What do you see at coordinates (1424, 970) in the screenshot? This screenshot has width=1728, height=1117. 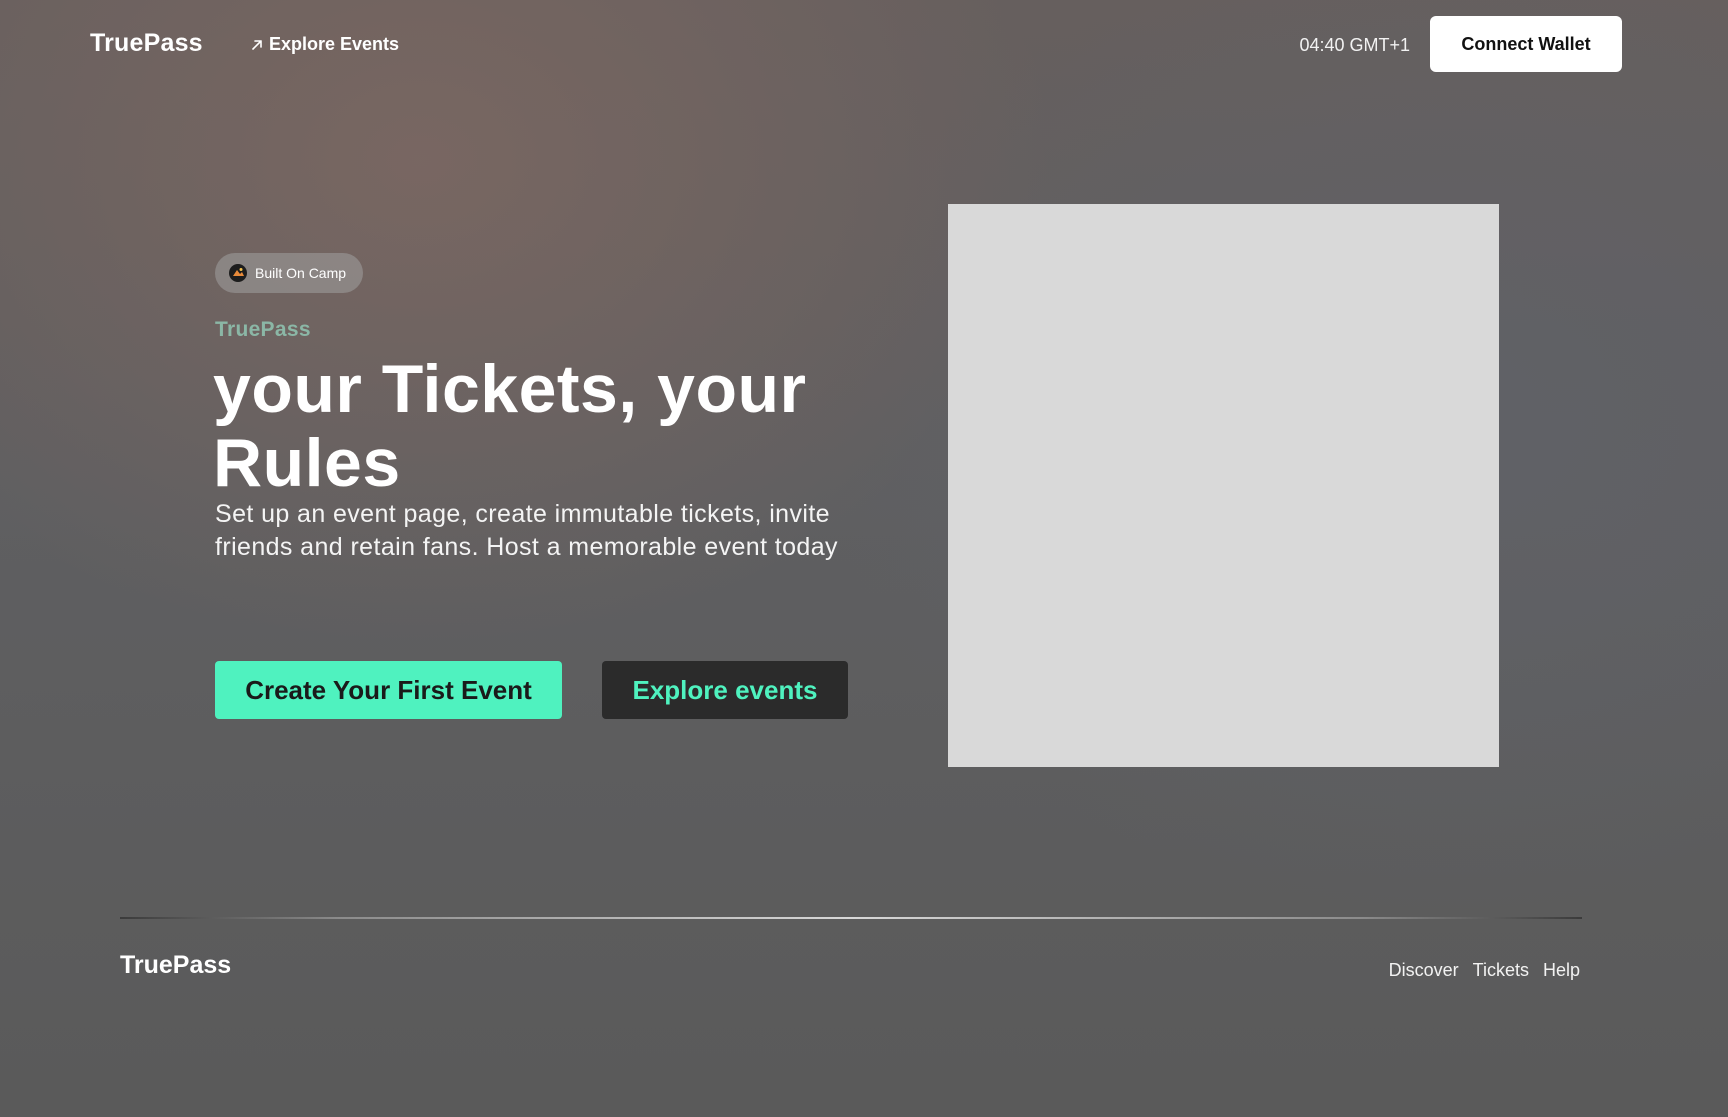 I see `footer-link-discover: Discover` at bounding box center [1424, 970].